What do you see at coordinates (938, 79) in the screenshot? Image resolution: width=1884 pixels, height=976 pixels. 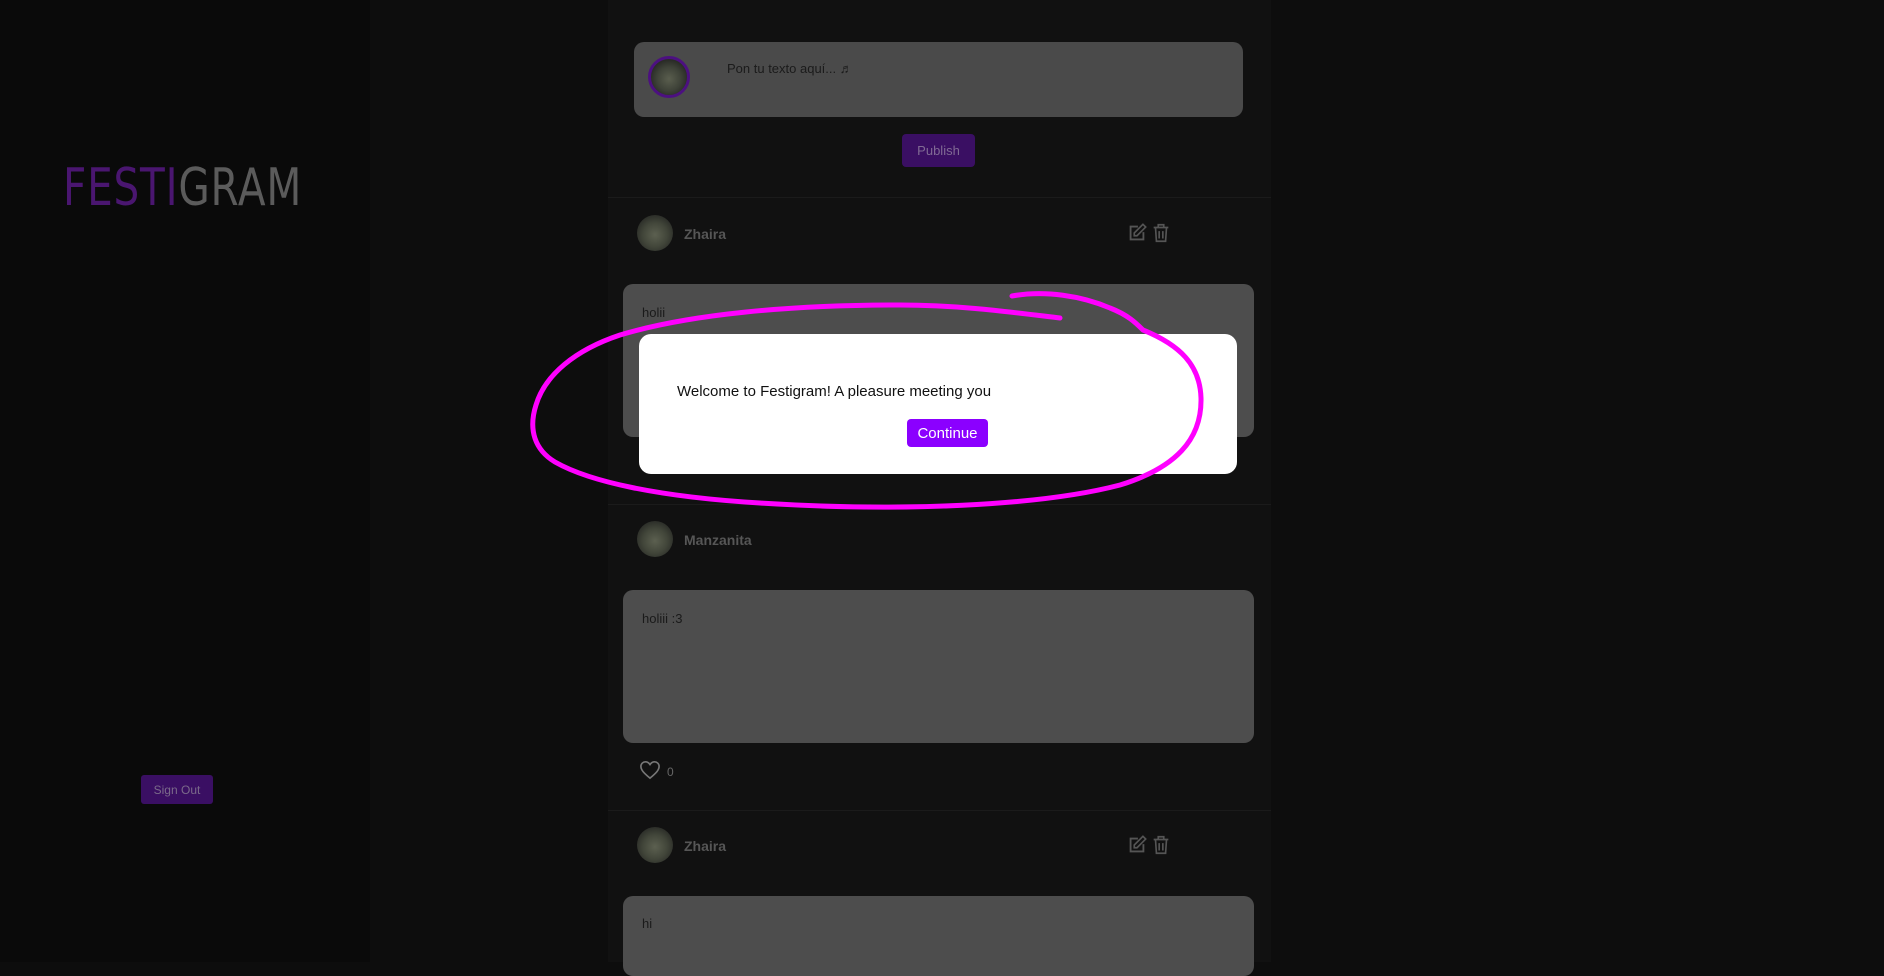 I see `post-composer` at bounding box center [938, 79].